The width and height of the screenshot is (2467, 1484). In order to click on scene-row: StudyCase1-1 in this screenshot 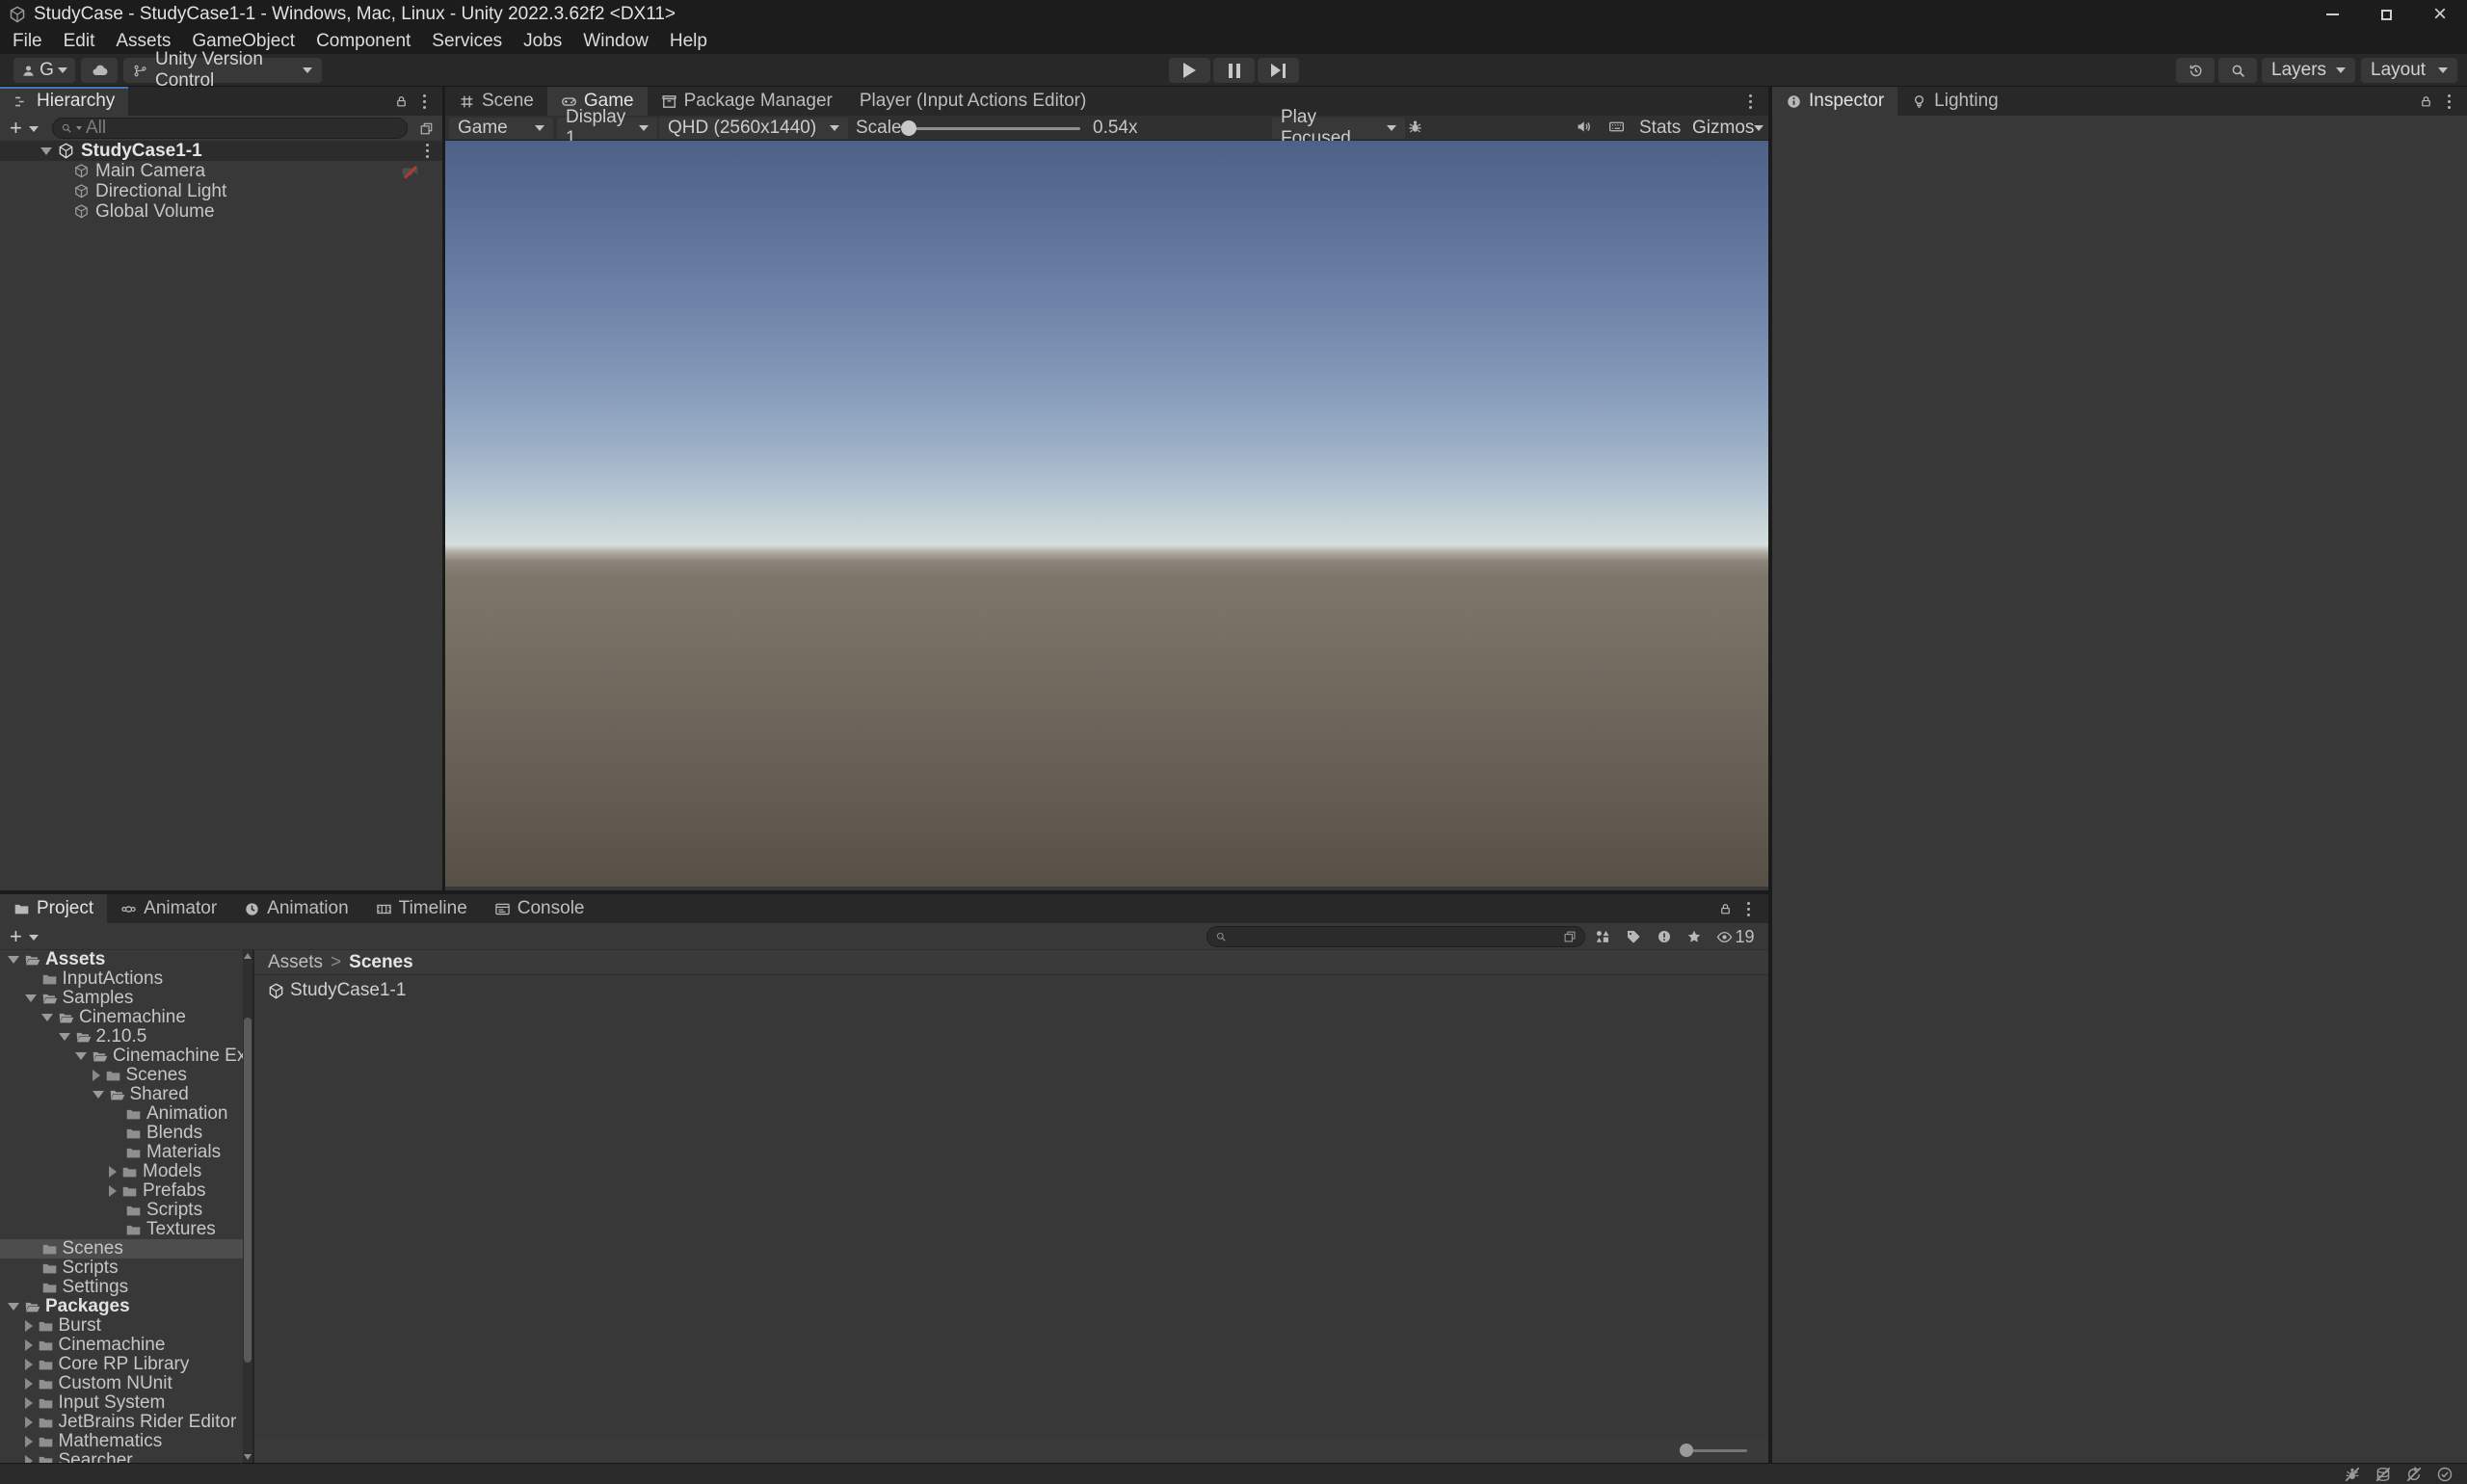, I will do `click(221, 151)`.